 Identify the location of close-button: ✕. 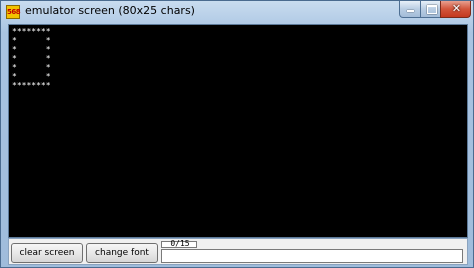
(455, 9).